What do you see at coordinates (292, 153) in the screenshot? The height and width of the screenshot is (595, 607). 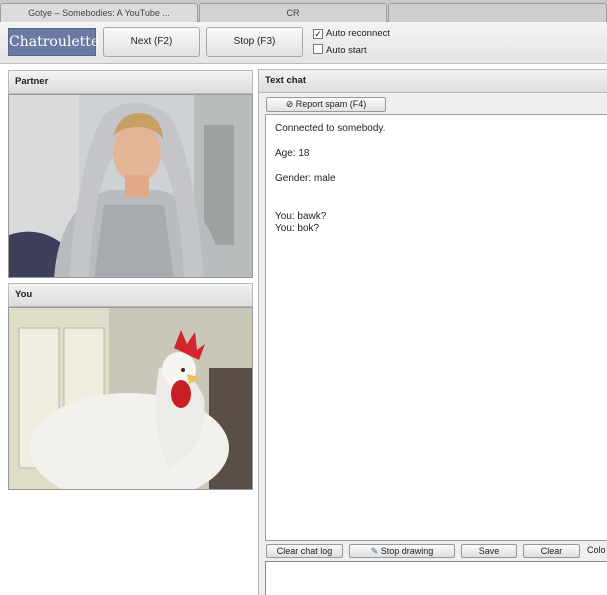 I see `chat-line-age: Age: 18` at bounding box center [292, 153].